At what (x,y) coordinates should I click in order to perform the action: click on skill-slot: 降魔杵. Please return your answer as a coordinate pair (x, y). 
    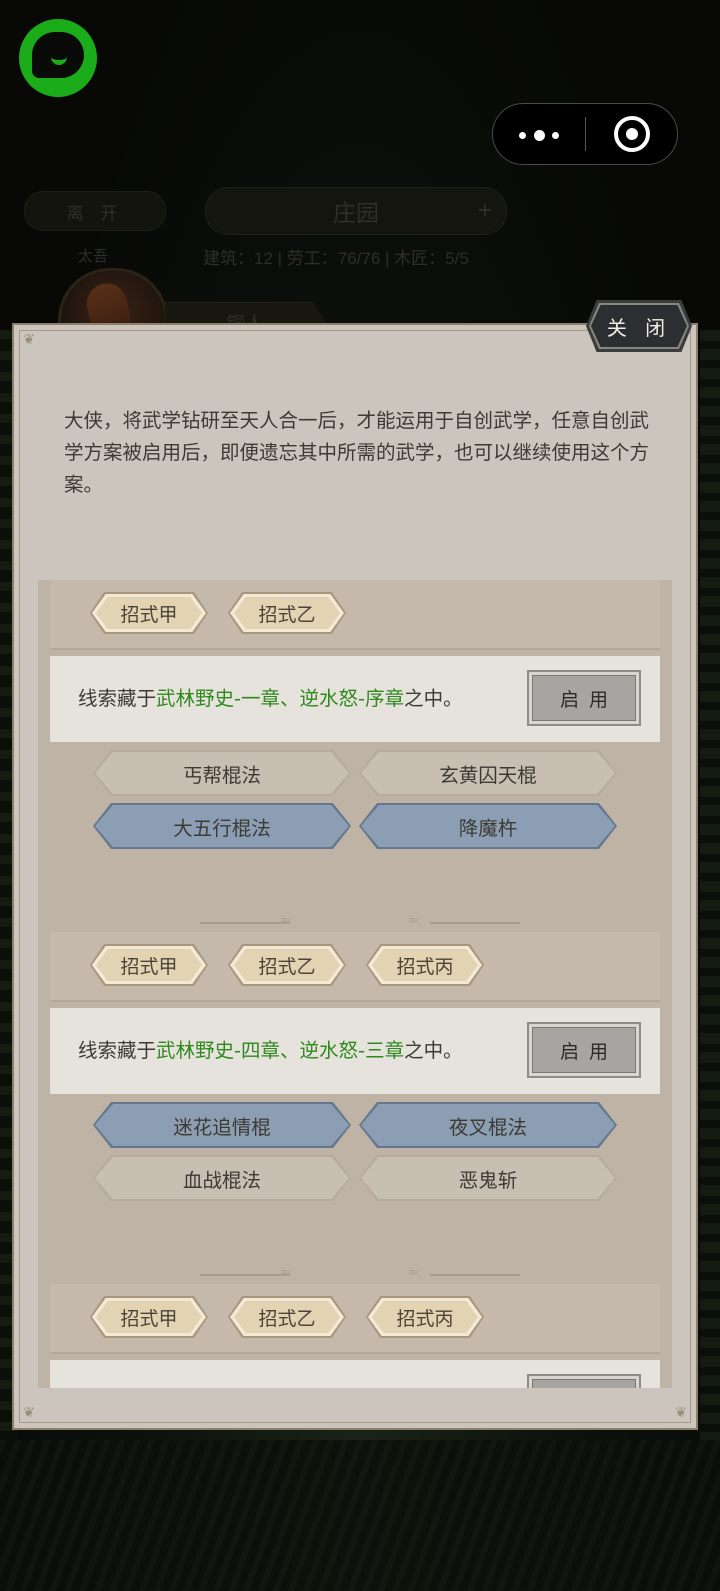
    Looking at the image, I should click on (488, 826).